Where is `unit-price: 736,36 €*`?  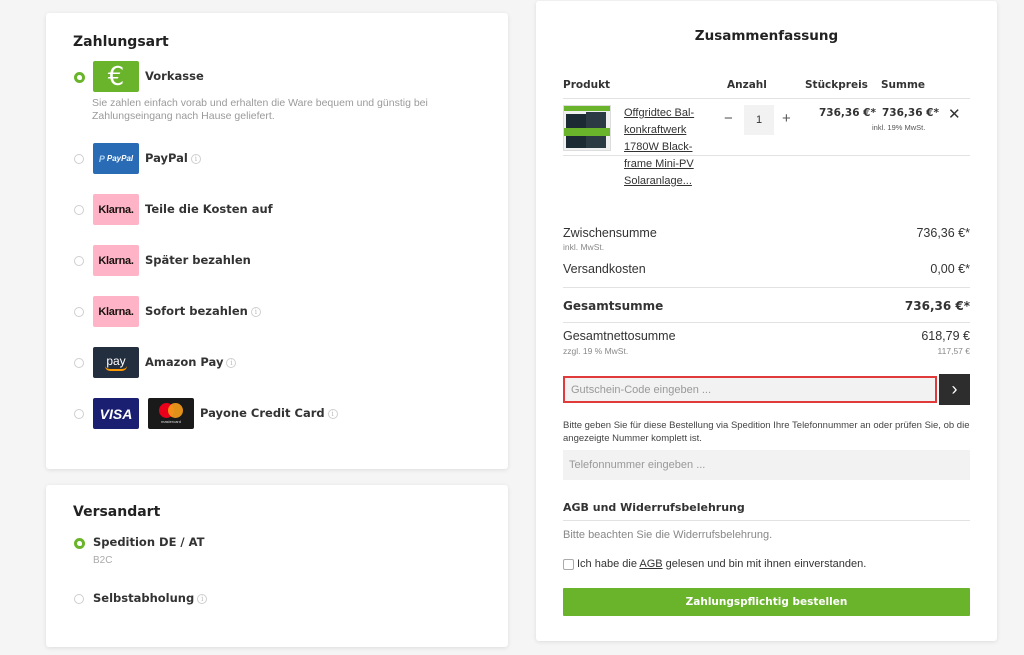
unit-price: 736,36 €* is located at coordinates (847, 113).